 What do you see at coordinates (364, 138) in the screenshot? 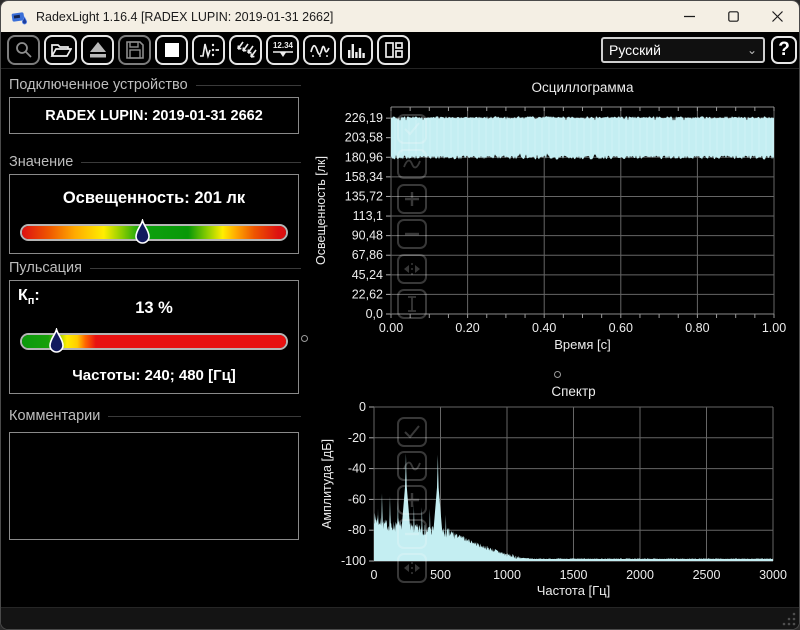
I see `svg-text: 203,58` at bounding box center [364, 138].